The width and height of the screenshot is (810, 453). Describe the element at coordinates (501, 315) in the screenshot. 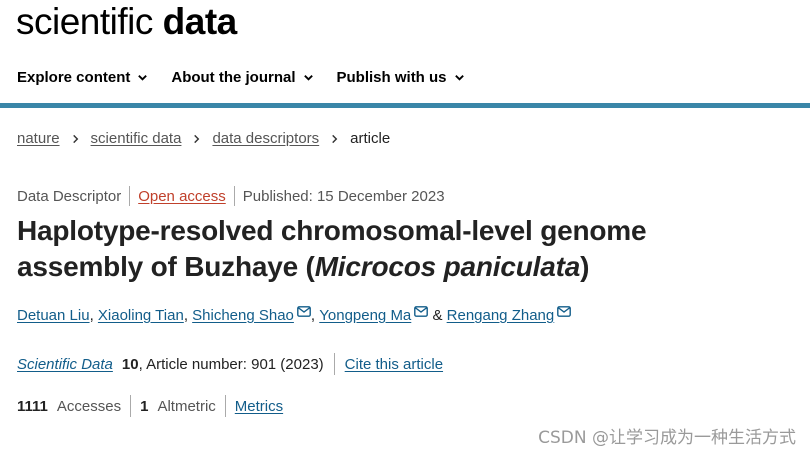

I see `author-link: Rengang Zhang` at that location.